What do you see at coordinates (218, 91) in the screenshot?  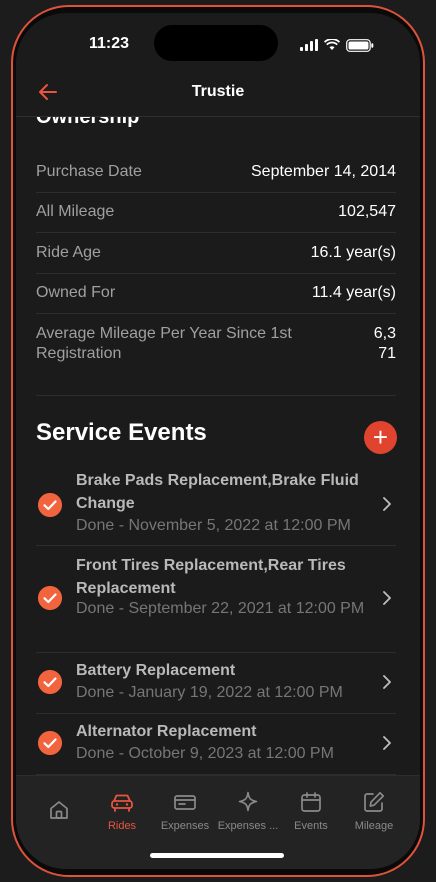 I see `page-title: Trustie` at bounding box center [218, 91].